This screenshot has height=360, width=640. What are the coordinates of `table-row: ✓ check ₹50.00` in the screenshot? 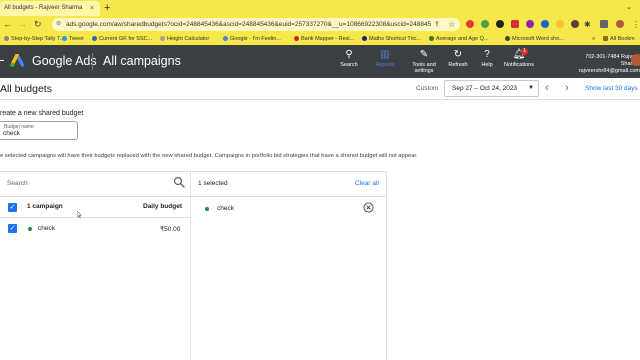 It's located at (95, 229).